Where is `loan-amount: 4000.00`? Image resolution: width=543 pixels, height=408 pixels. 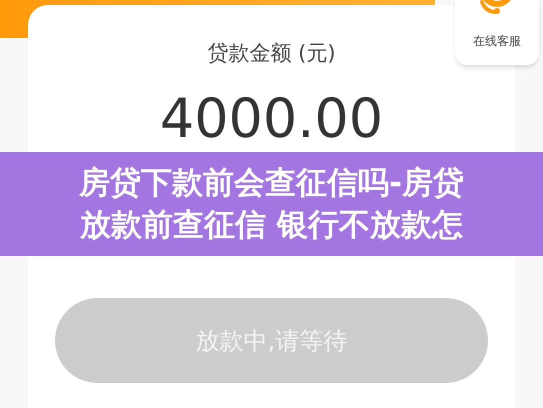 loan-amount: 4000.00 is located at coordinates (272, 119).